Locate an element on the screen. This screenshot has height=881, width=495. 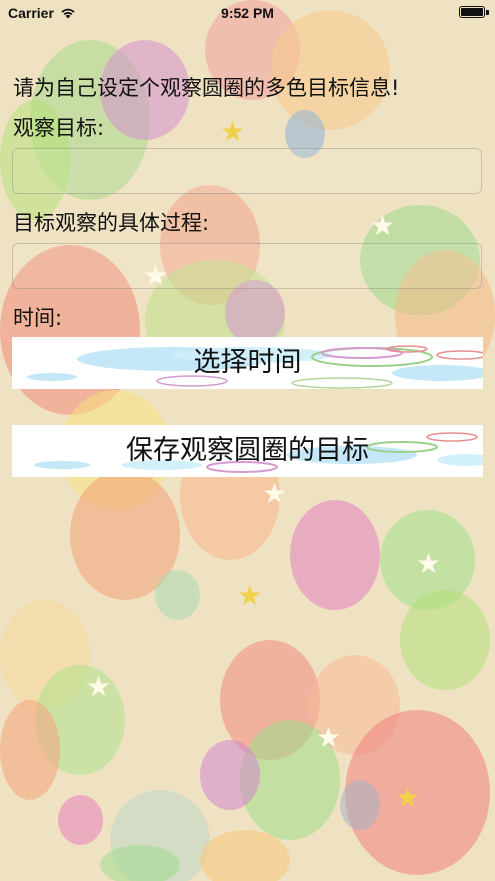
save-target-button: 保存观察圆圈的目标 is located at coordinates (247, 451).